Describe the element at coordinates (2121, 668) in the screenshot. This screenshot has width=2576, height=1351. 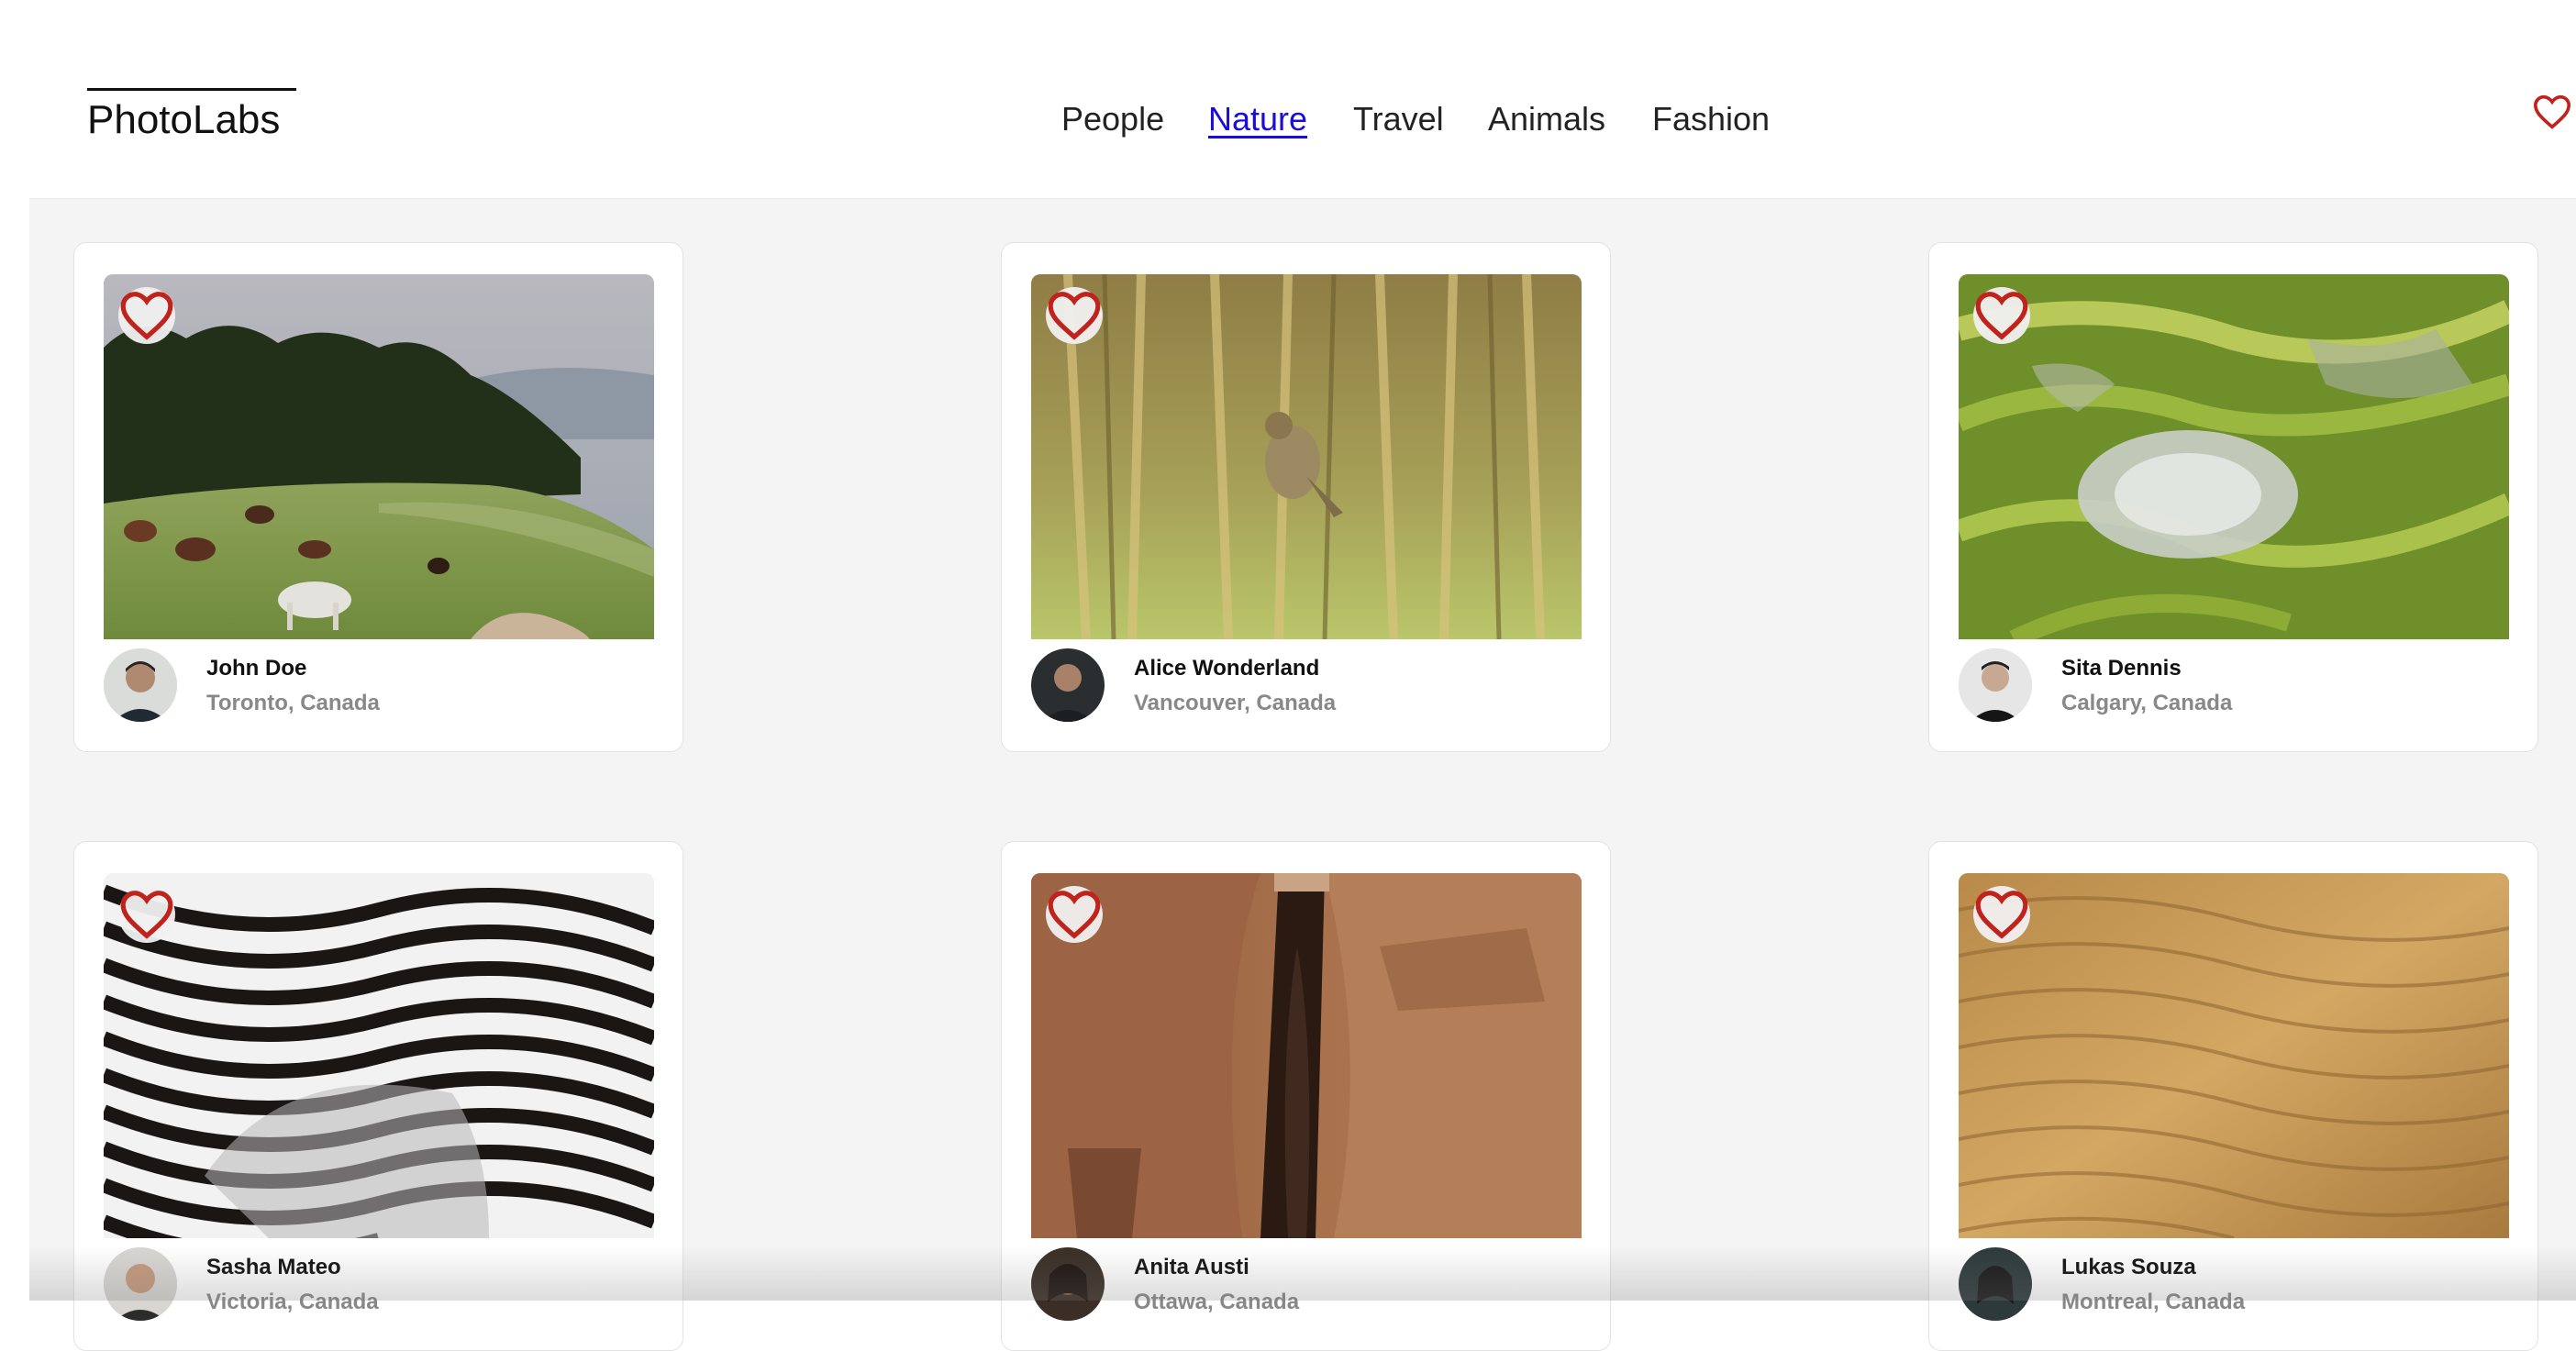
I see `photographer-name: Sita Dennis` at that location.